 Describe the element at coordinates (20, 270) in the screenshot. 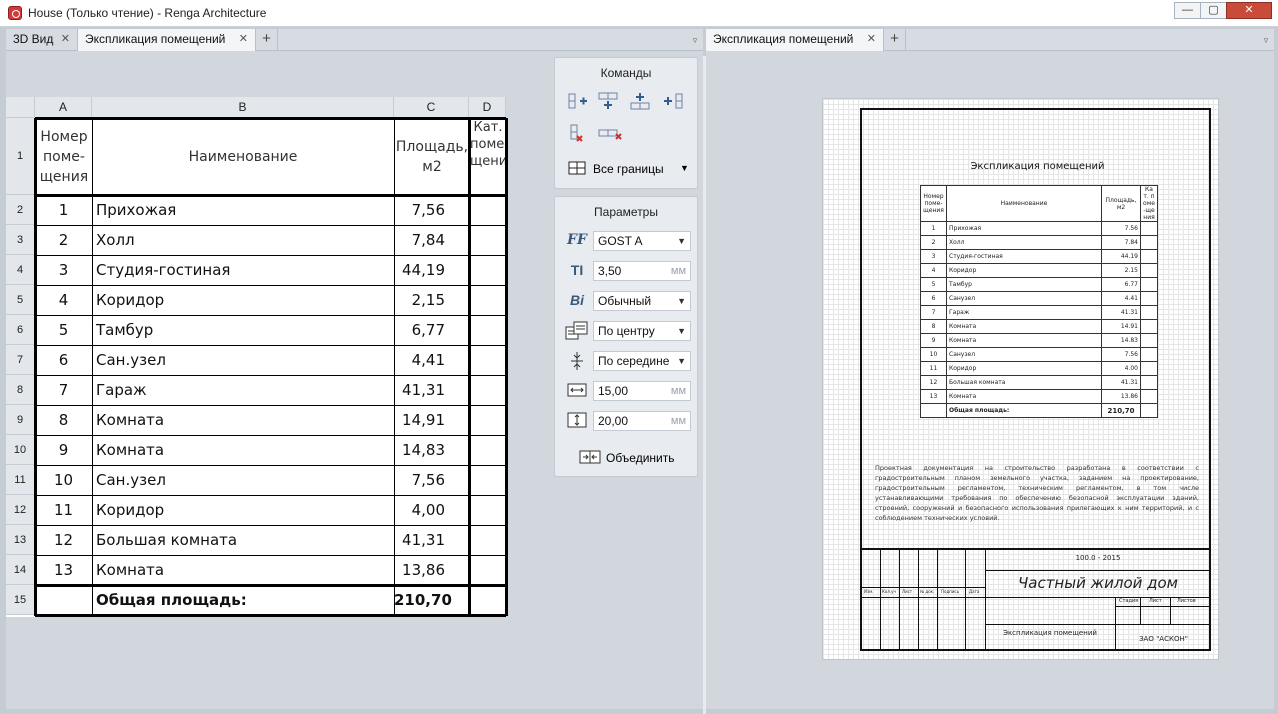

I see `row-header: 4` at that location.